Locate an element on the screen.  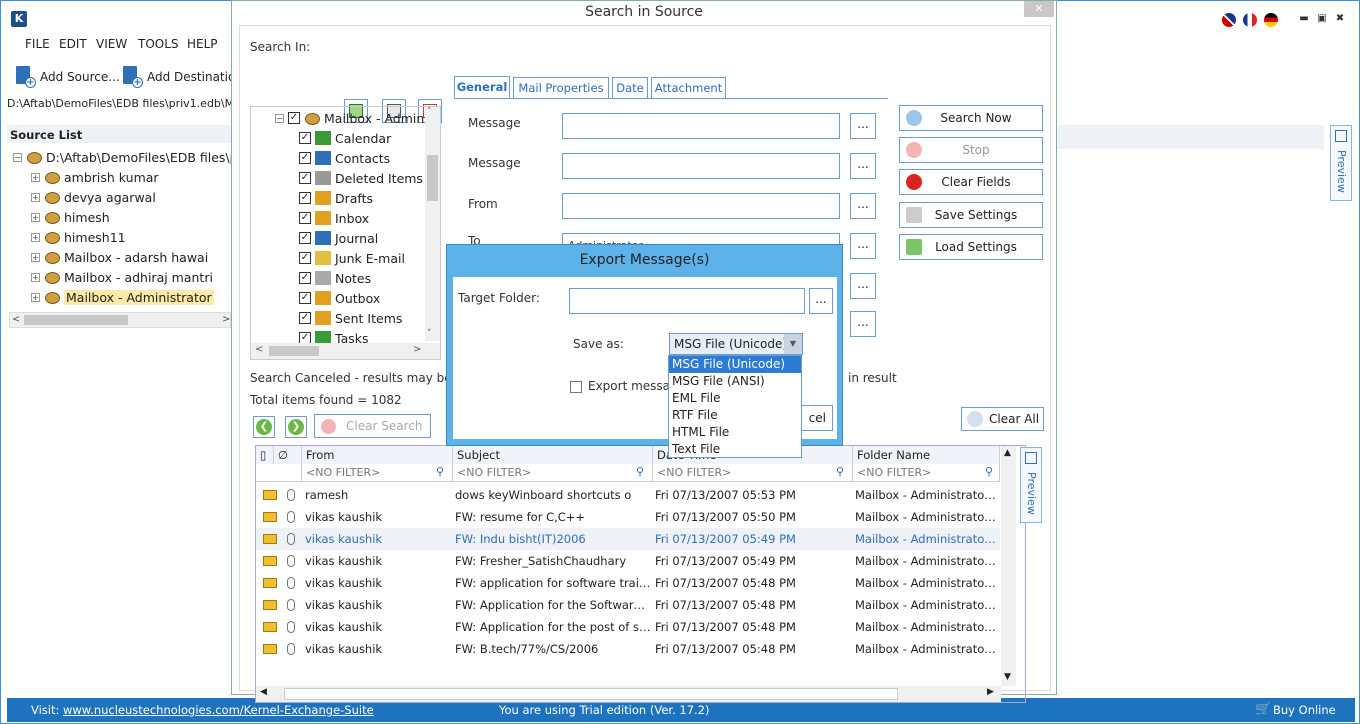
cart-icon: 🛒 is located at coordinates (1263, 709).